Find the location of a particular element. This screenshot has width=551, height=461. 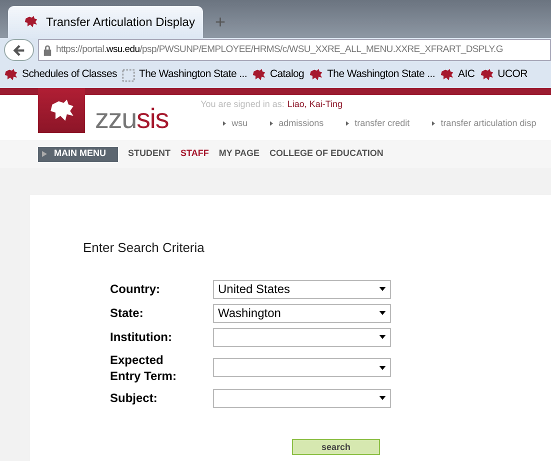

browser-tab: Transfer Articulation Display is located at coordinates (105, 22).